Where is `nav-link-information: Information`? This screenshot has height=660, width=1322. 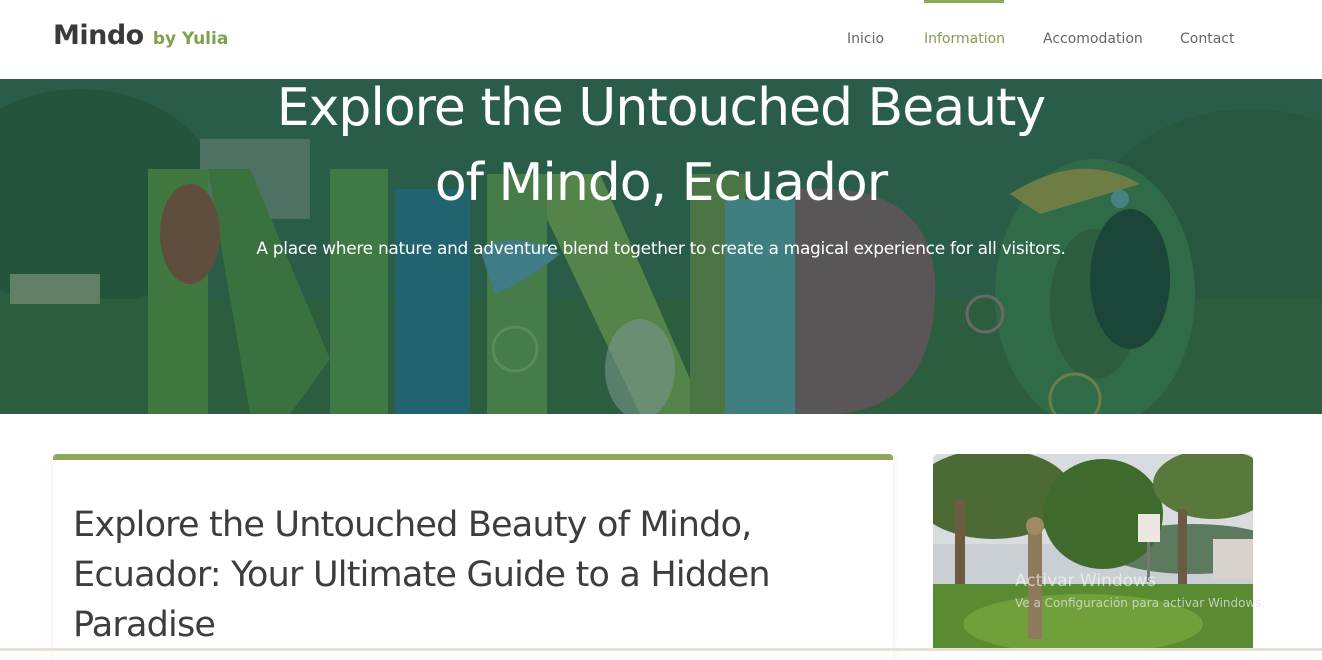
nav-link-information: Information is located at coordinates (964, 39).